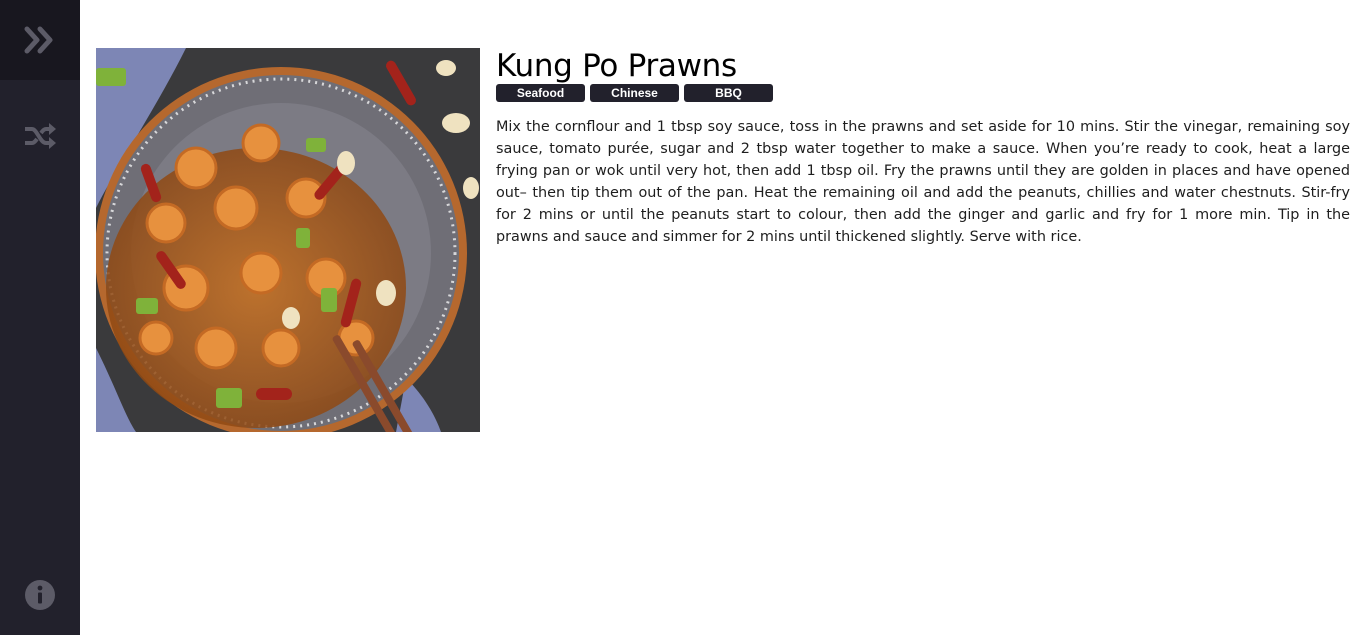 Image resolution: width=1366 pixels, height=635 pixels. I want to click on info-icon, so click(40, 595).